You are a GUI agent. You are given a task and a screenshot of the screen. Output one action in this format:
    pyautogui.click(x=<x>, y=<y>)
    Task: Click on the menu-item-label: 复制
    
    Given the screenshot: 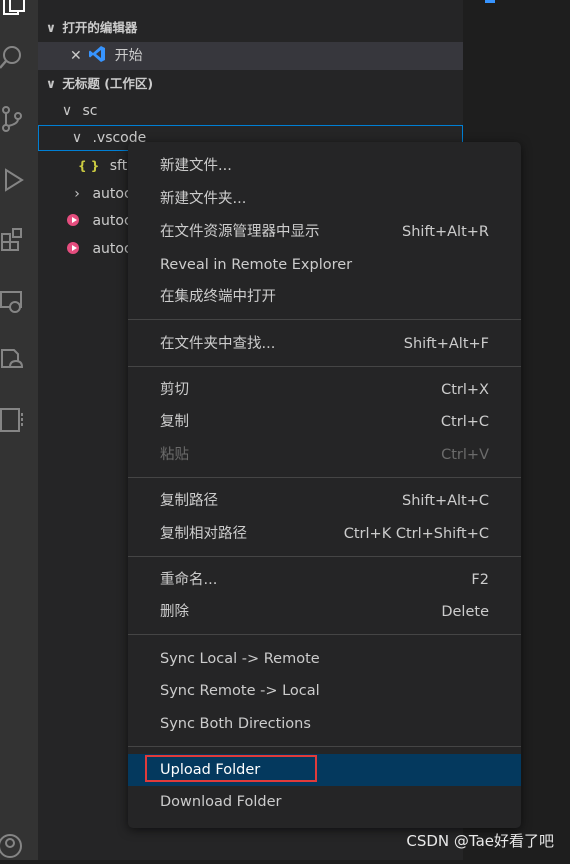 What is the action you would take?
    pyautogui.click(x=174, y=422)
    